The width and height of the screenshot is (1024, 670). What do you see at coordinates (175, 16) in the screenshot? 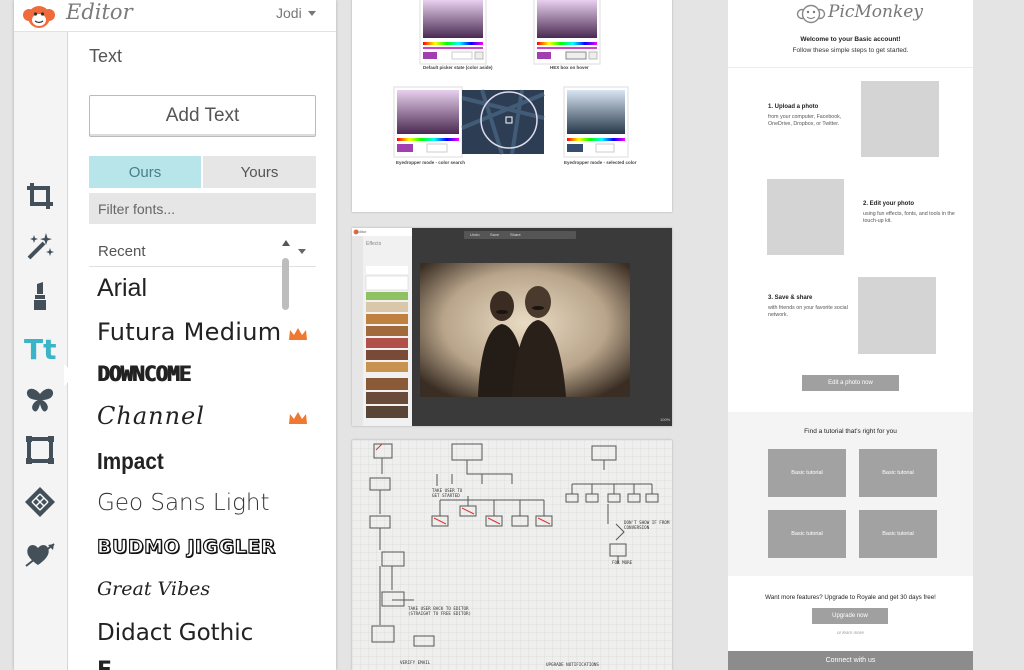
I see `editor-header: Editor Jodi` at bounding box center [175, 16].